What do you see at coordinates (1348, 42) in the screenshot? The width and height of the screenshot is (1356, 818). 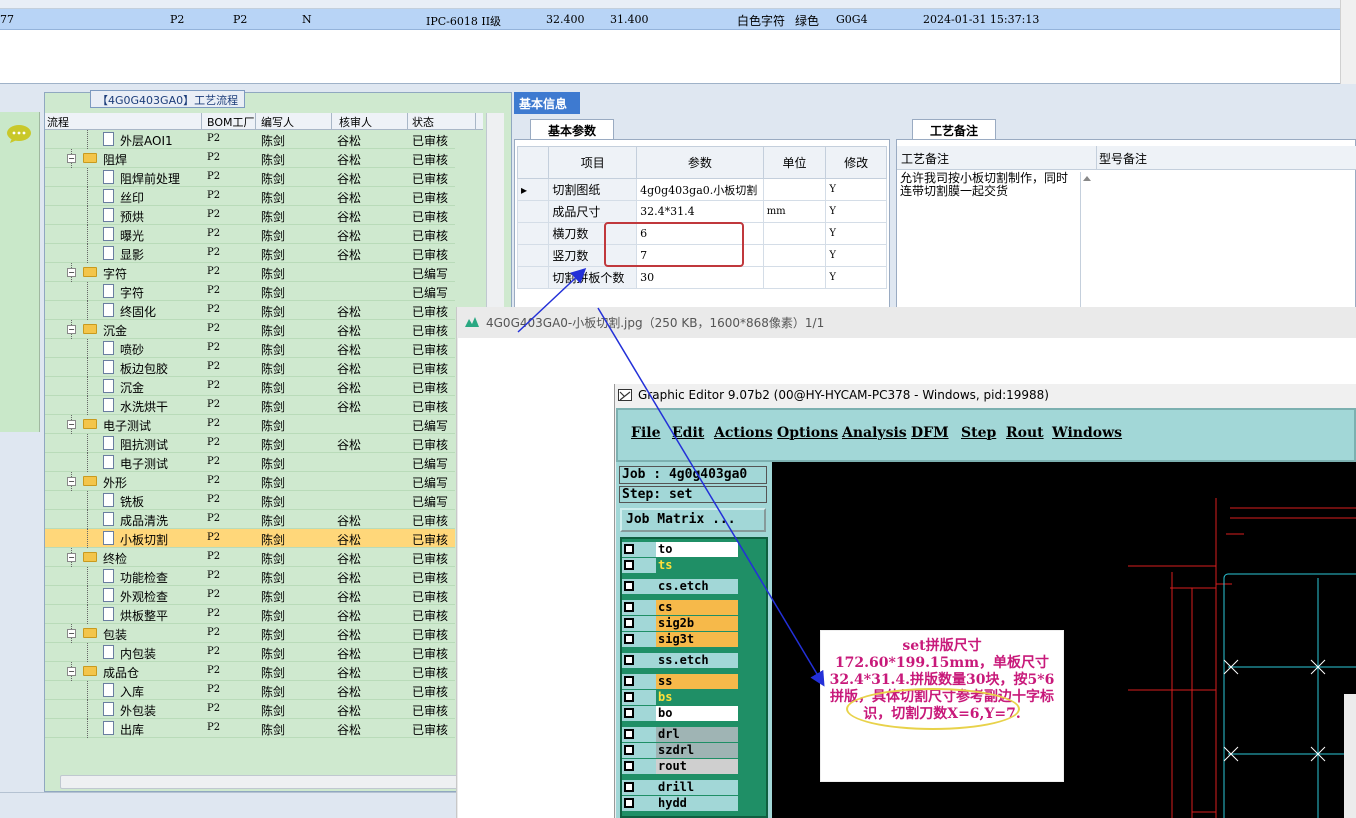 I see `top-grid-scrollbar` at bounding box center [1348, 42].